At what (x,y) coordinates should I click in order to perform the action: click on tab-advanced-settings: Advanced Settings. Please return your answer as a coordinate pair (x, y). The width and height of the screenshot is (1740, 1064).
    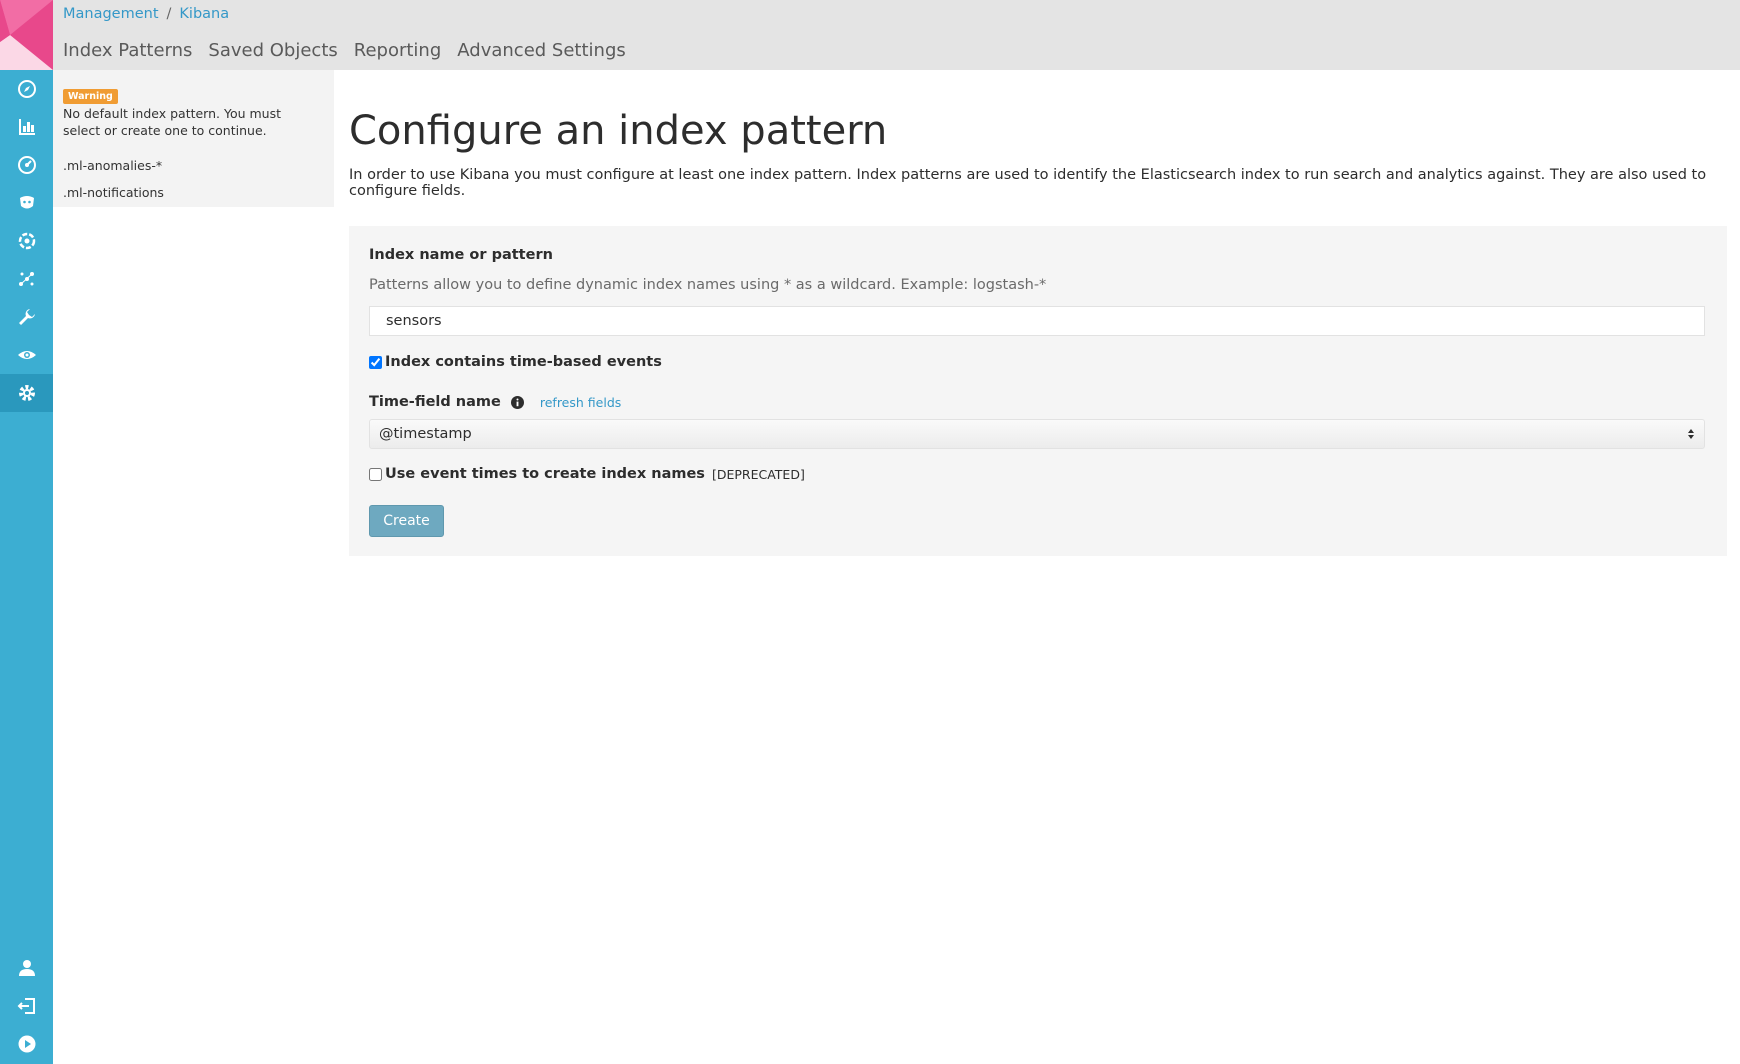
    Looking at the image, I should click on (541, 50).